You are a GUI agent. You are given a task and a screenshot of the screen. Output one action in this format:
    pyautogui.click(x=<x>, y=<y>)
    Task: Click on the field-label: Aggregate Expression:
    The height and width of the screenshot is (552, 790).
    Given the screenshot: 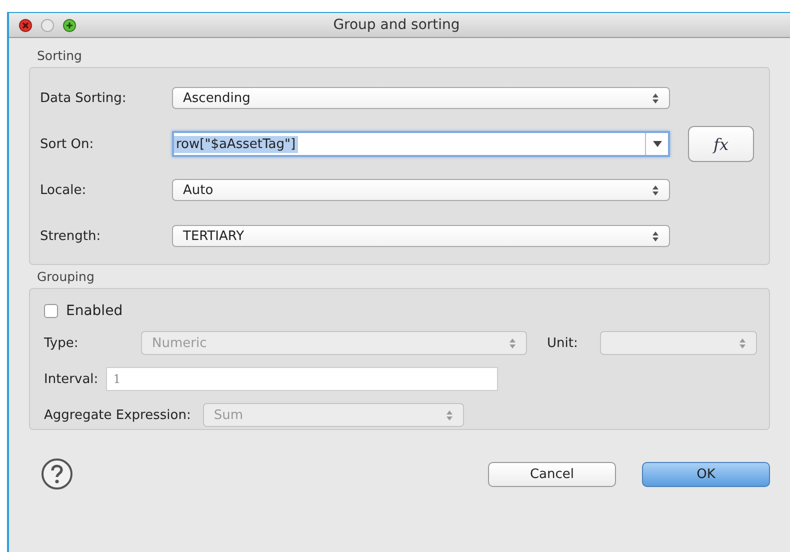 What is the action you would take?
    pyautogui.click(x=117, y=415)
    